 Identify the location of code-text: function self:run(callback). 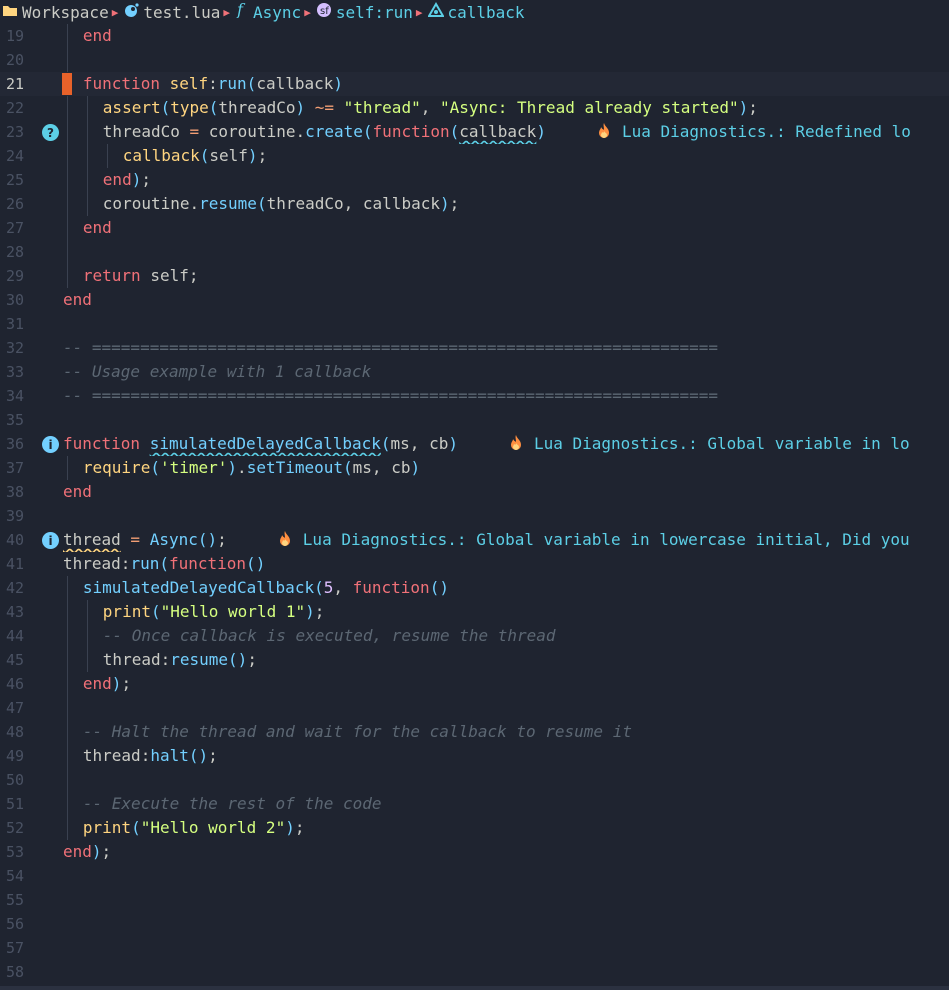
(506, 84).